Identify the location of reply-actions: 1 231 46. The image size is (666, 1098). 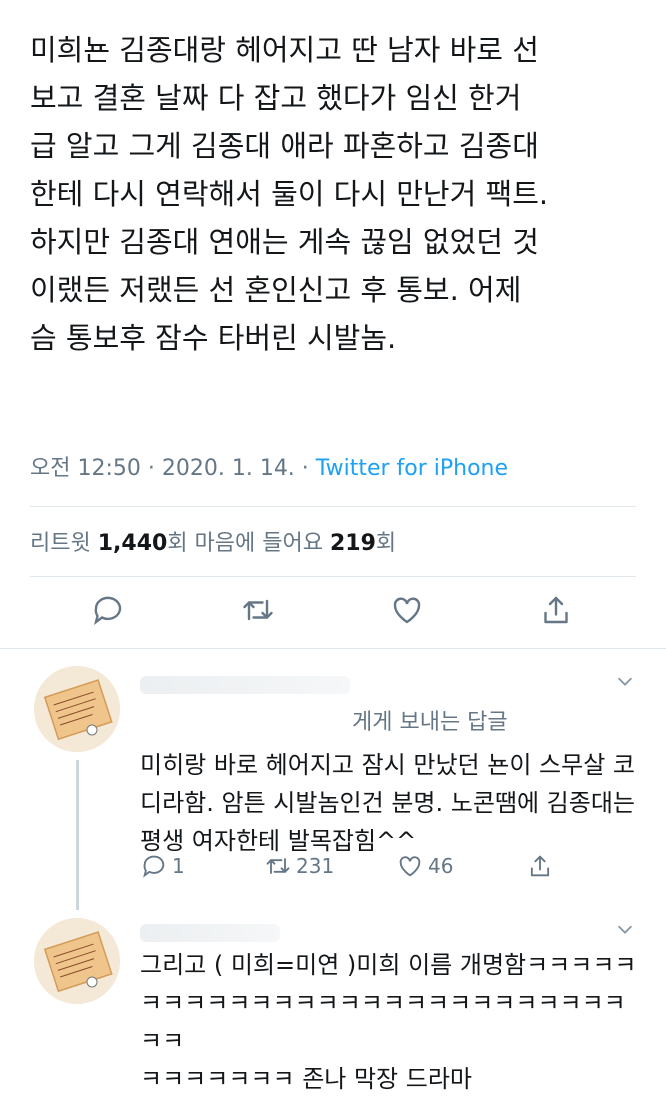
(390, 869).